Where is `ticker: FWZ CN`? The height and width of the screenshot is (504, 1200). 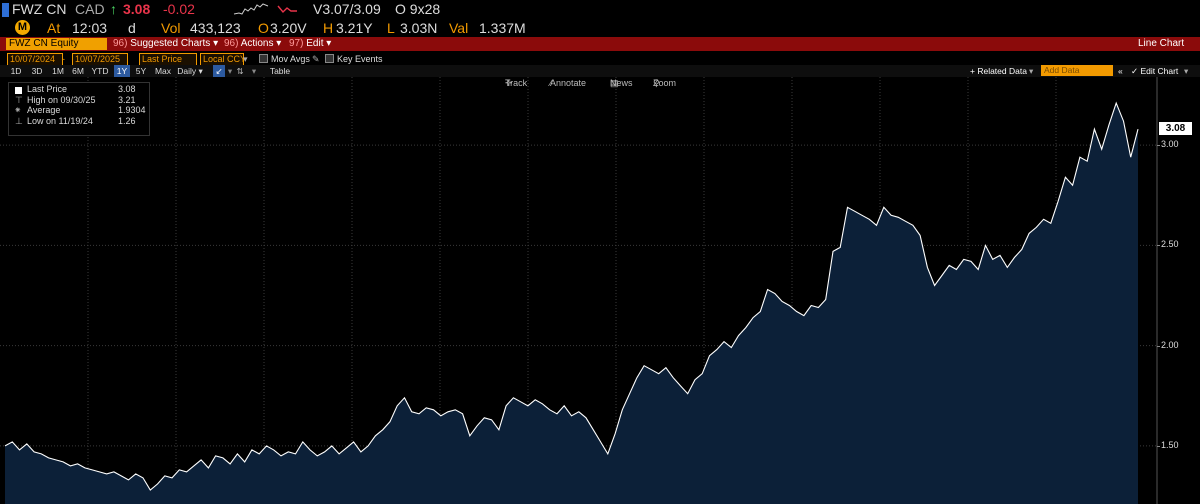 ticker: FWZ CN is located at coordinates (39, 9).